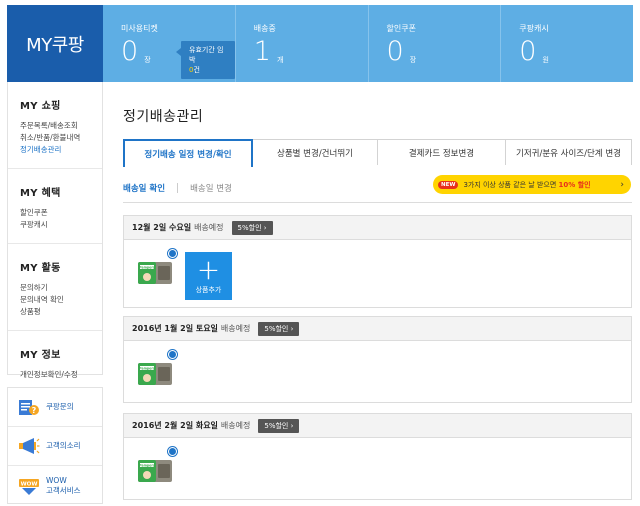  What do you see at coordinates (545, 60) in the screenshot?
I see `stat-unit: 원` at bounding box center [545, 60].